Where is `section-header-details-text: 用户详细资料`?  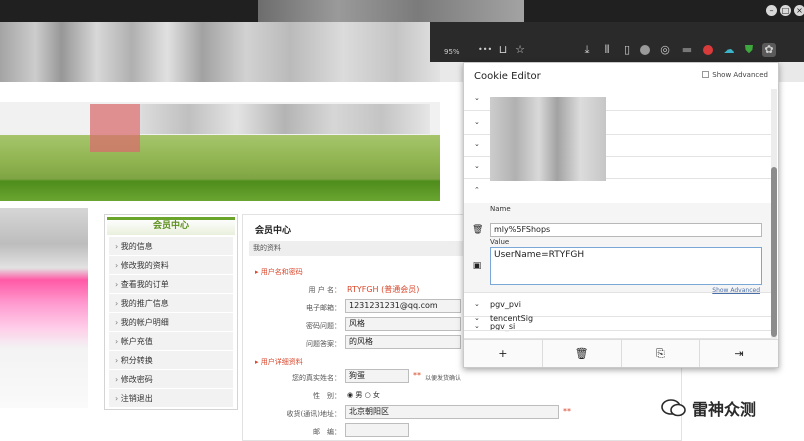
section-header-details-text: 用户详细资料 is located at coordinates (281, 362).